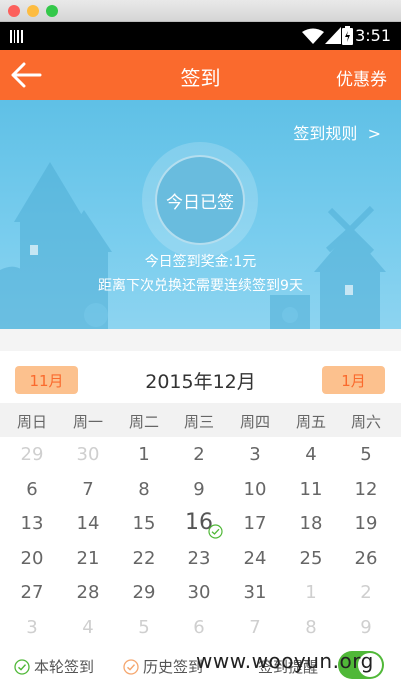 Image resolution: width=401 pixels, height=689 pixels. I want to click on weekday-sun: 周日, so click(31, 422).